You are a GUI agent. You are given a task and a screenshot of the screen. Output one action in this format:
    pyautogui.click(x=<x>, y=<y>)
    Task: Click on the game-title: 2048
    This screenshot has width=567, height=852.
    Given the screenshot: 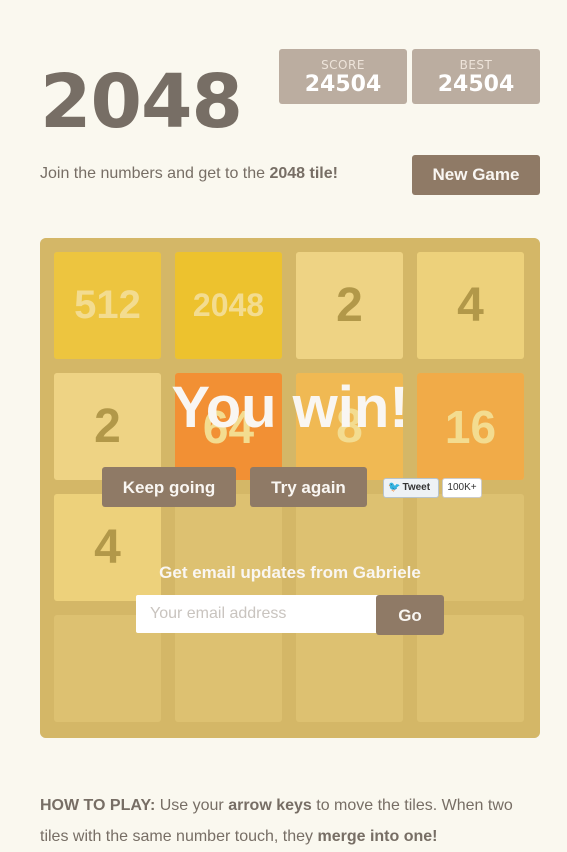 What is the action you would take?
    pyautogui.click(x=141, y=102)
    